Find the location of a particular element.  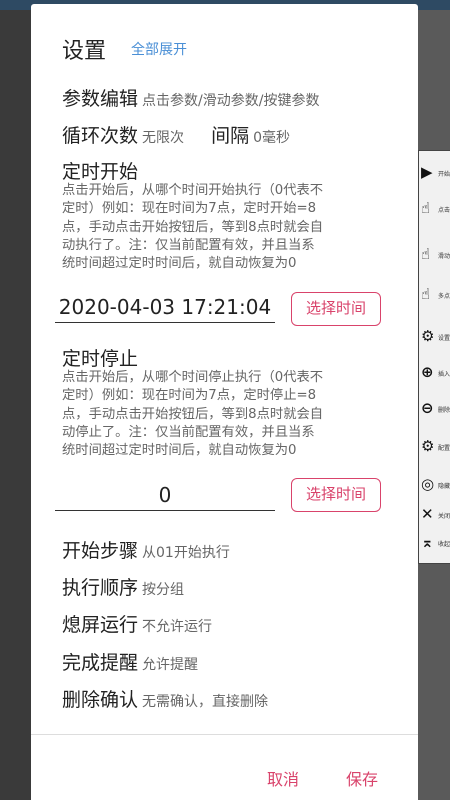

done-remind-row: 完成提醒 允许提醒 is located at coordinates (130, 661).